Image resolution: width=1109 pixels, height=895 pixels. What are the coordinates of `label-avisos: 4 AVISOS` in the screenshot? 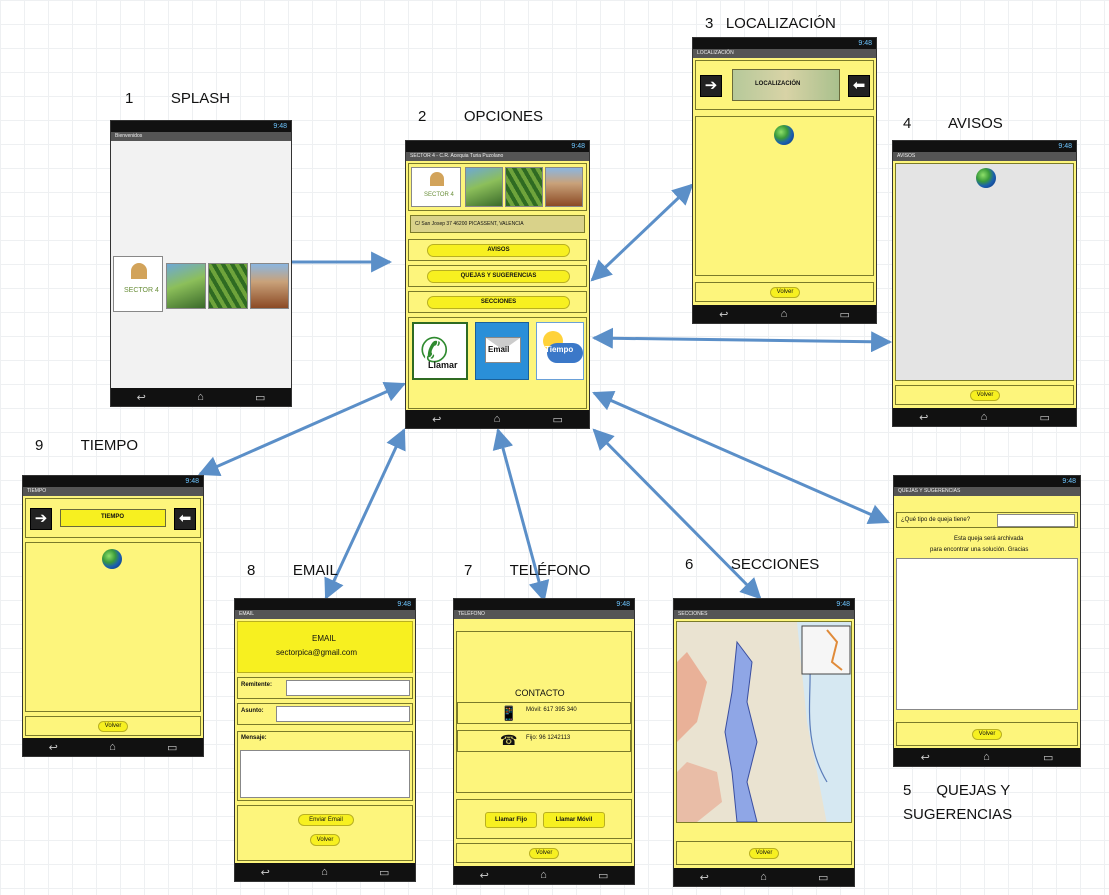 It's located at (953, 123).